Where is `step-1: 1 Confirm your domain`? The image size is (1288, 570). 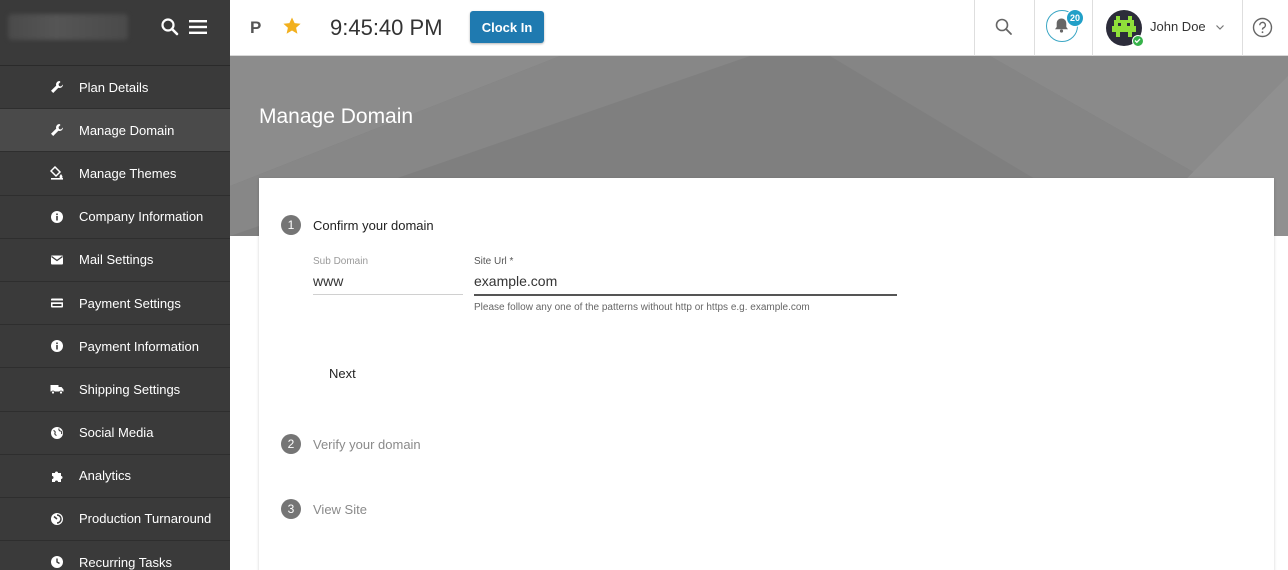 step-1: 1 Confirm your domain is located at coordinates (357, 225).